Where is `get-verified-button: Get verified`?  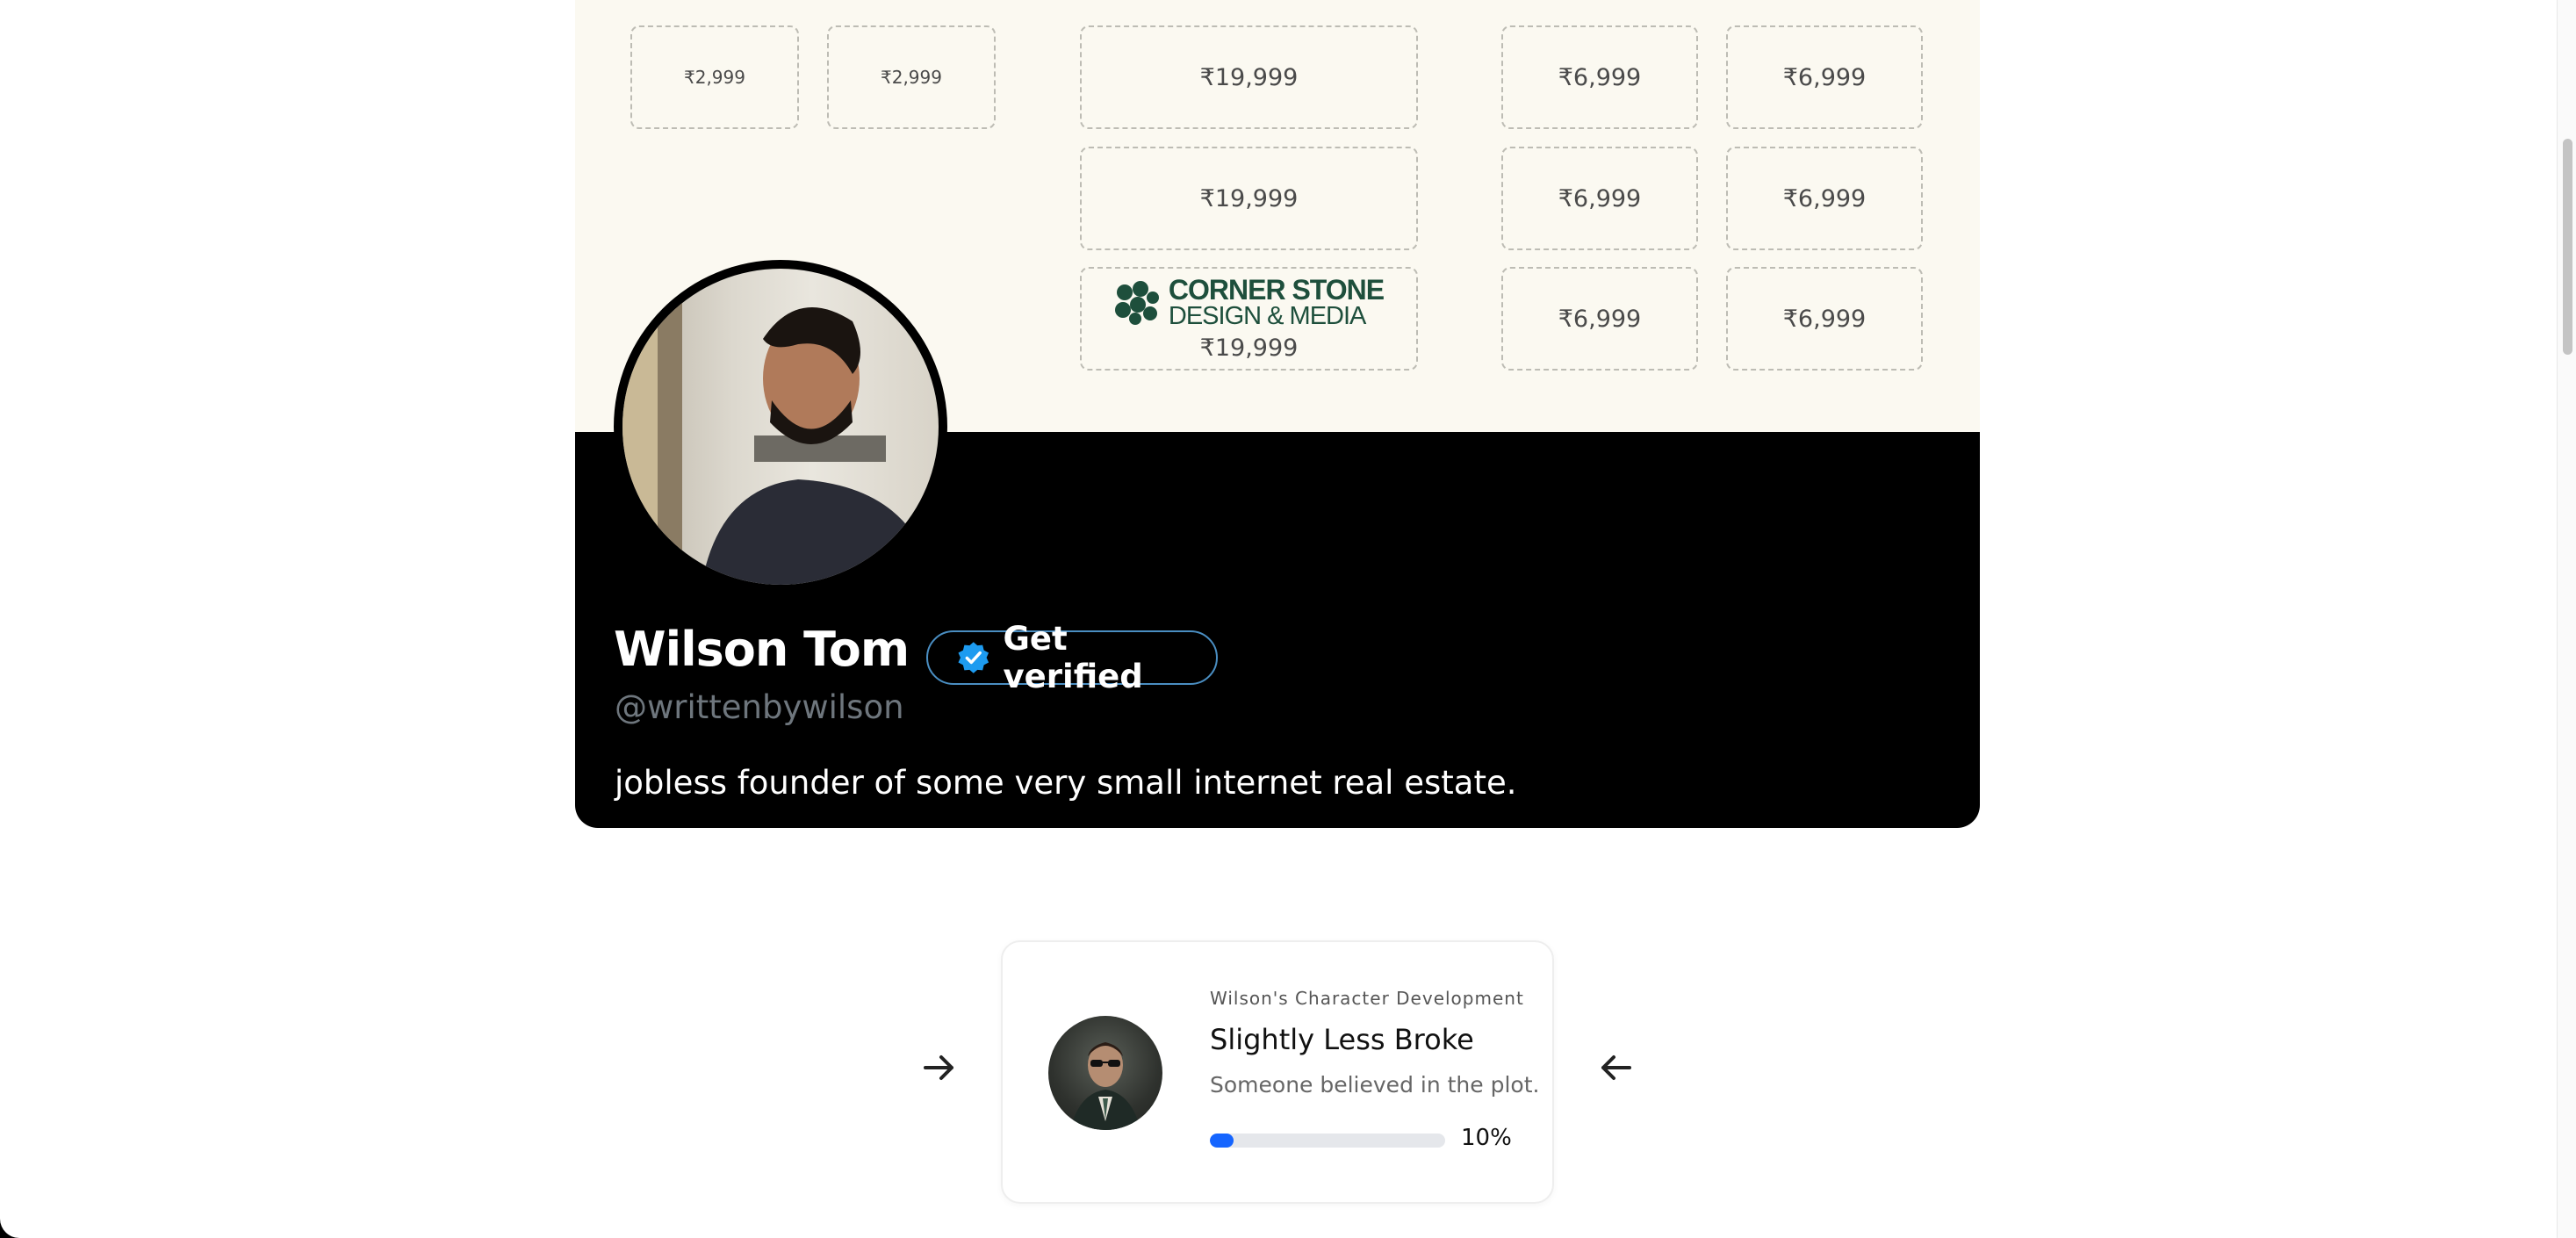
get-verified-button: Get verified is located at coordinates (1072, 657).